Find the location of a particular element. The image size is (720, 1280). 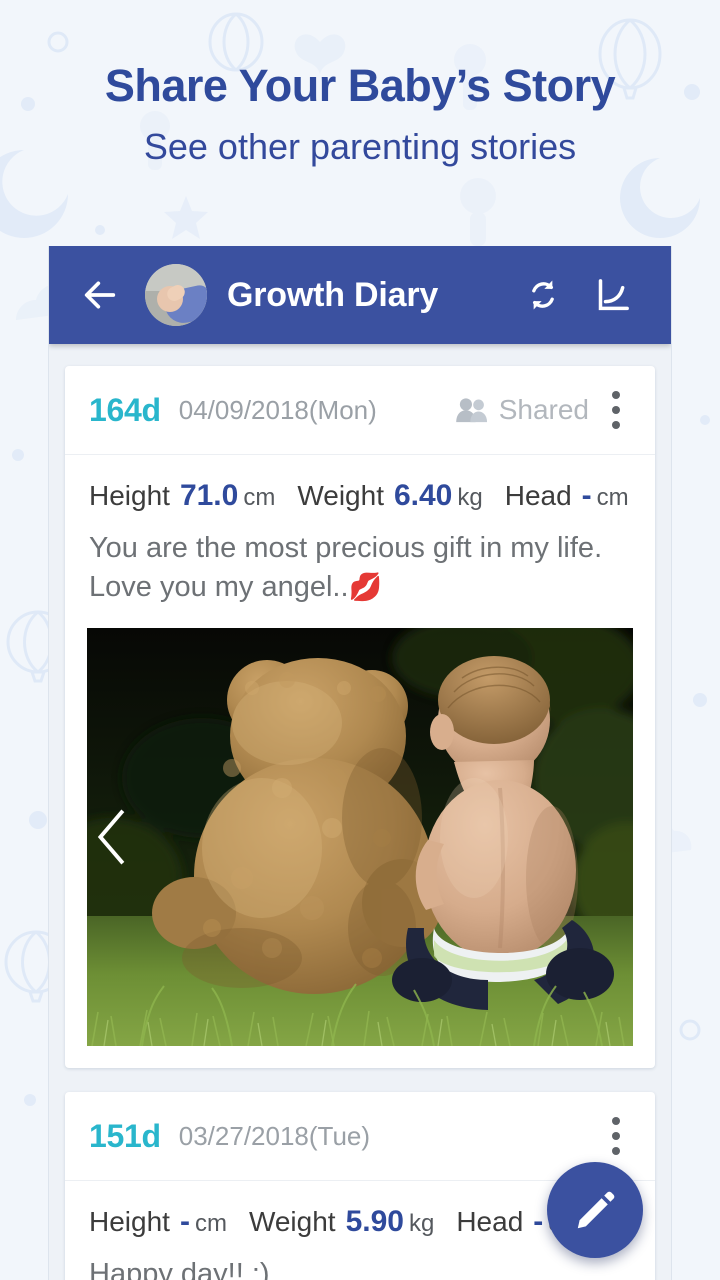

entry-metrics: Height 71.0 cm Weight 6.40 kg Head - cm is located at coordinates (360, 487).